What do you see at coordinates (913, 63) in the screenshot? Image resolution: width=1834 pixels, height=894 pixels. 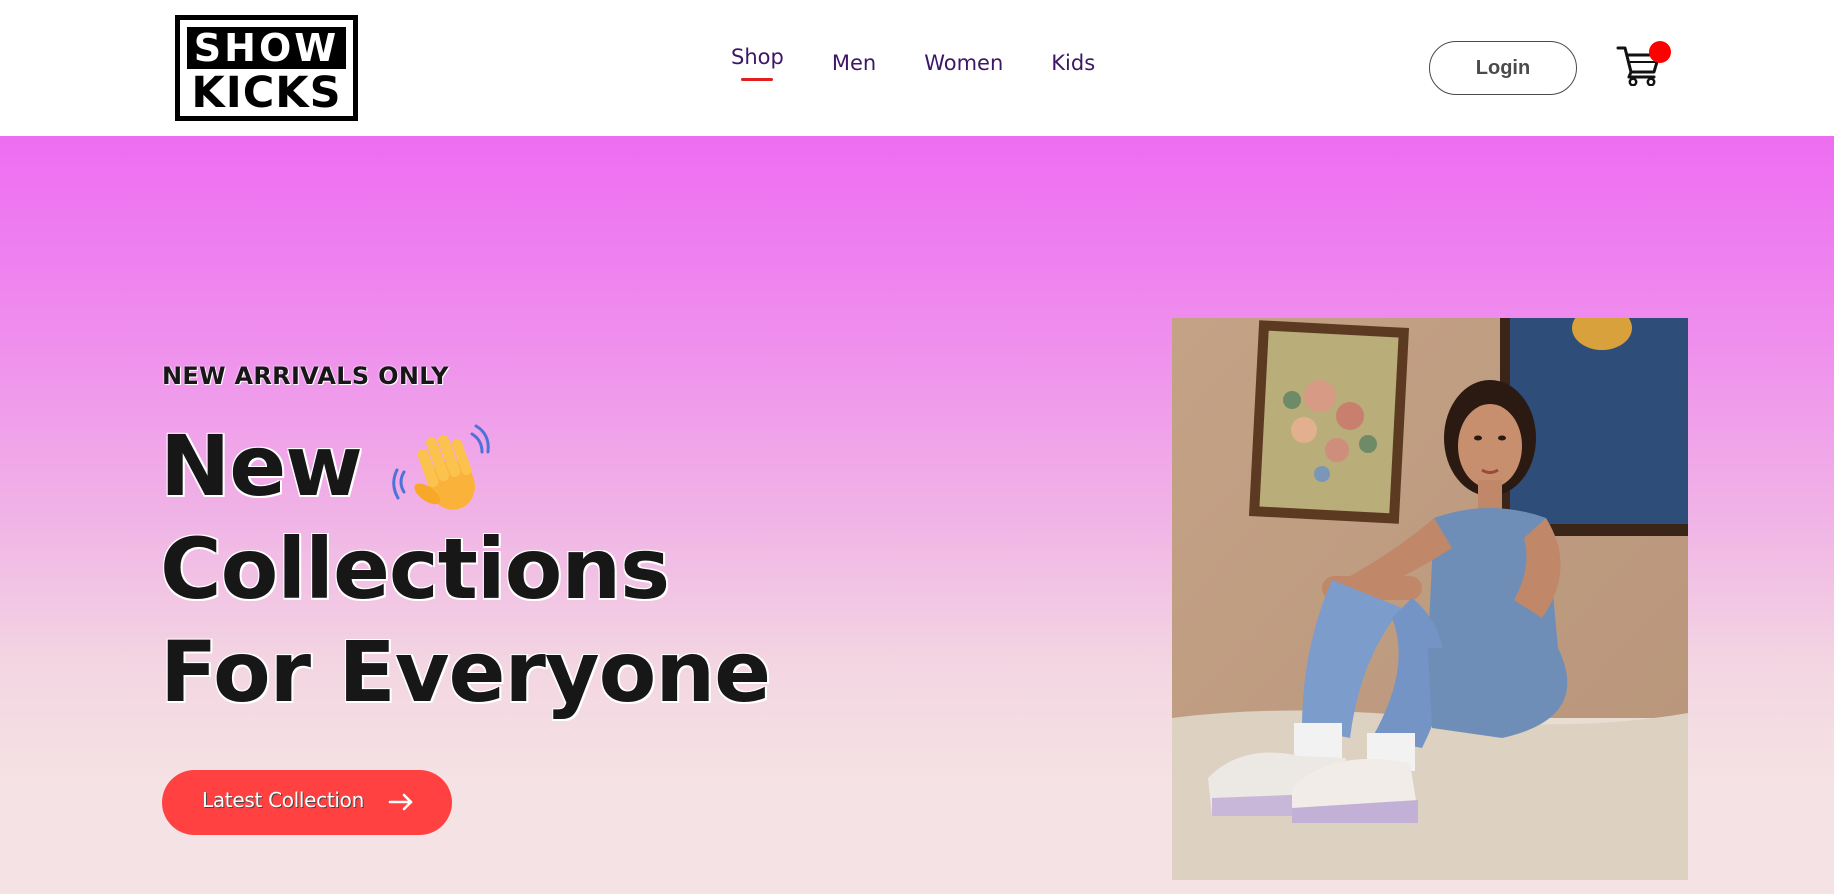 I see `main-nav: Shop Men Women Kids` at bounding box center [913, 63].